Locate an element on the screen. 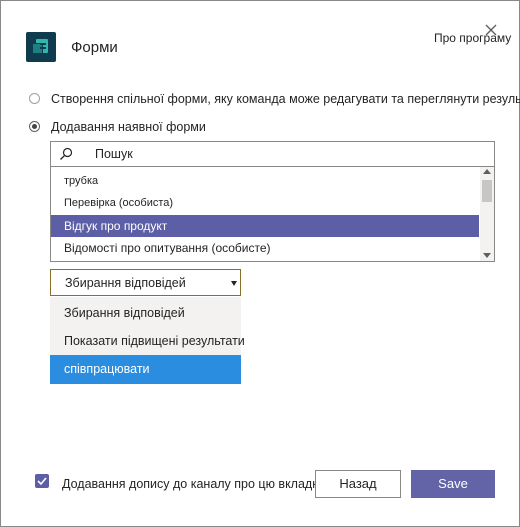  scroll-up-icon is located at coordinates (487, 171).